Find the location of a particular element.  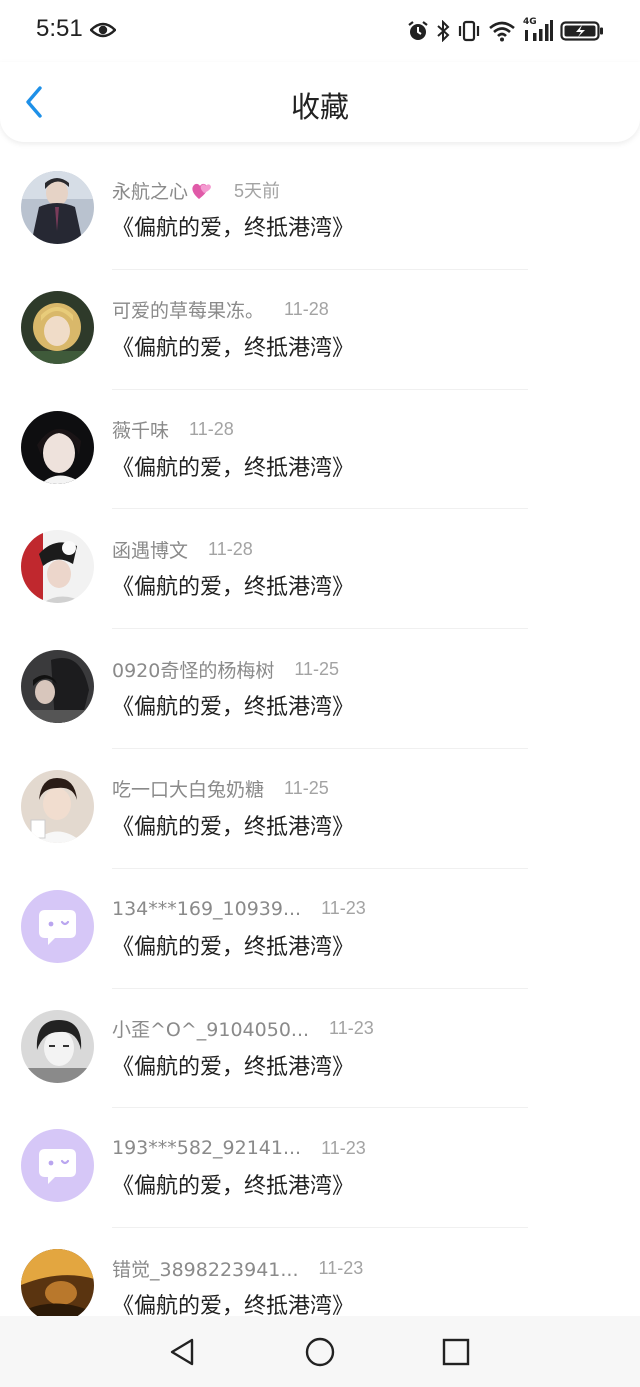

list-item: 吃一口大白兔奶糖 11-25 《偏航的爱，终抵港湾》 is located at coordinates (320, 809).